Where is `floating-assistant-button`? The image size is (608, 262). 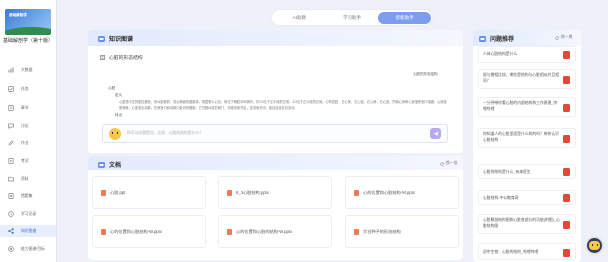
floating-assistant-button is located at coordinates (594, 245).